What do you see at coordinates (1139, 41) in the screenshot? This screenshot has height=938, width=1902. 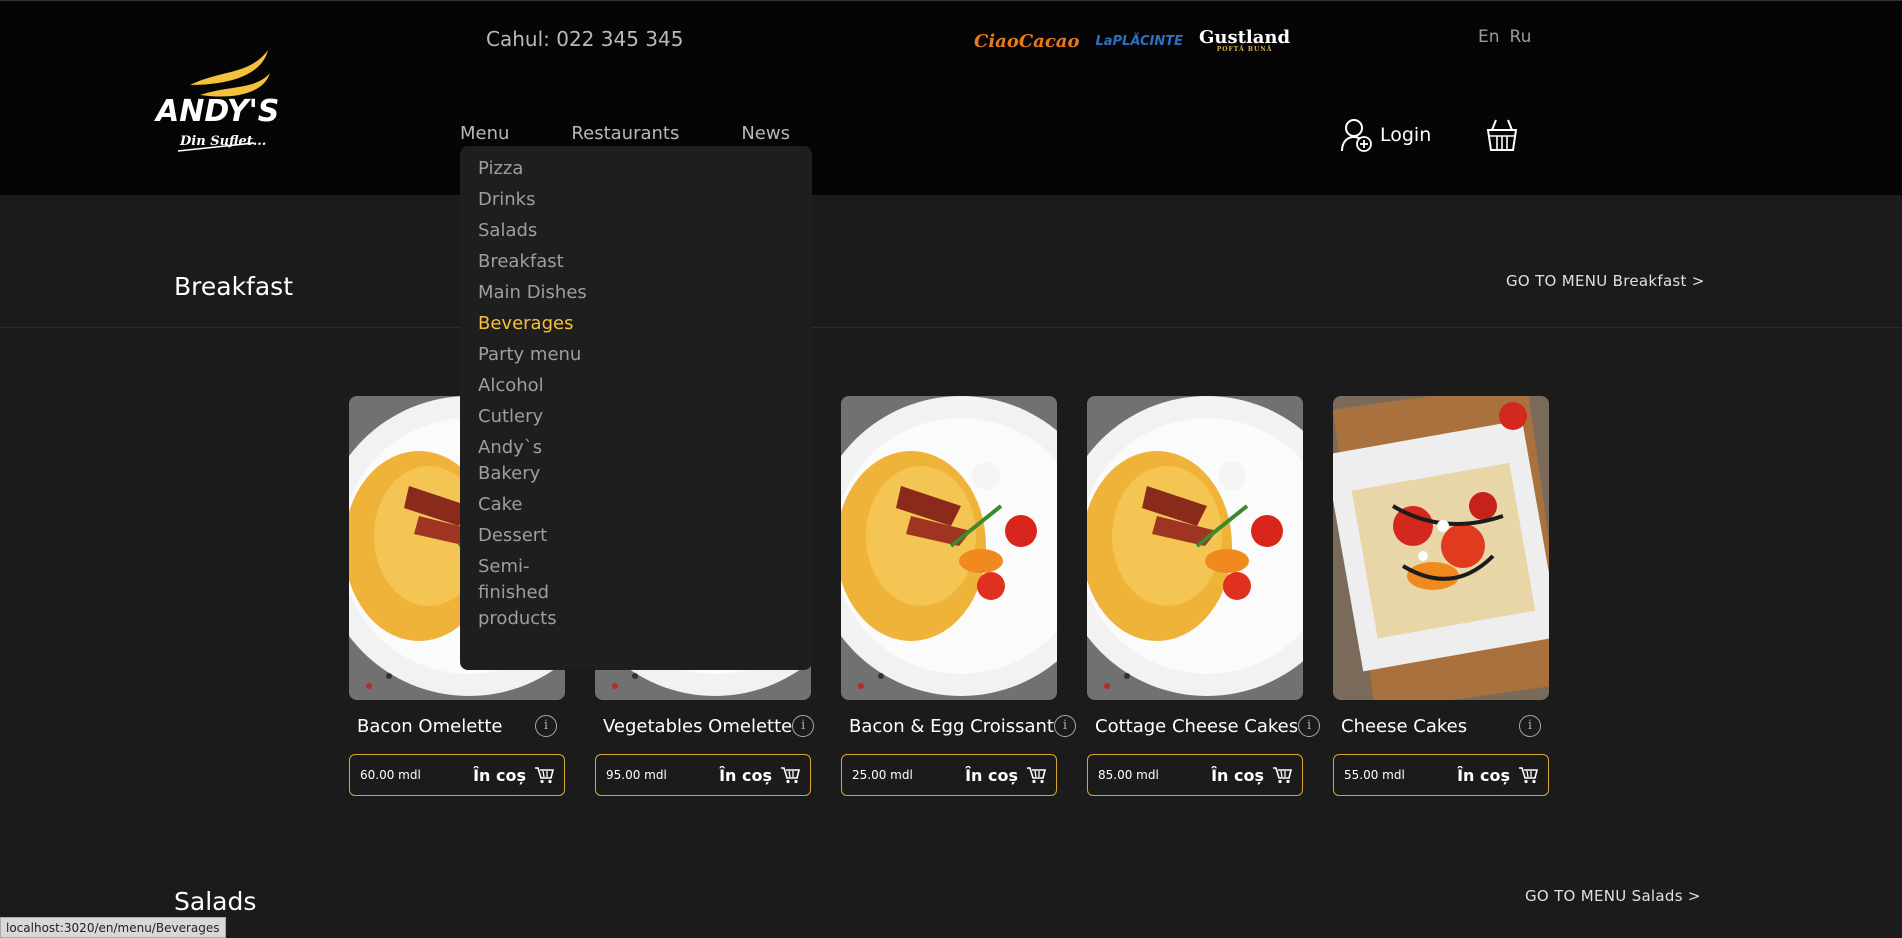 I see `partner-laplacinte-logo: LaPLĂCINTE` at bounding box center [1139, 41].